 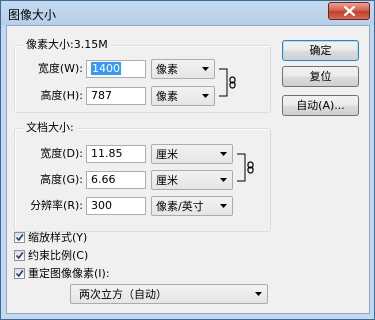 I want to click on pixel-dimensions-legend: 像素大小:3.15M, so click(x=67, y=45).